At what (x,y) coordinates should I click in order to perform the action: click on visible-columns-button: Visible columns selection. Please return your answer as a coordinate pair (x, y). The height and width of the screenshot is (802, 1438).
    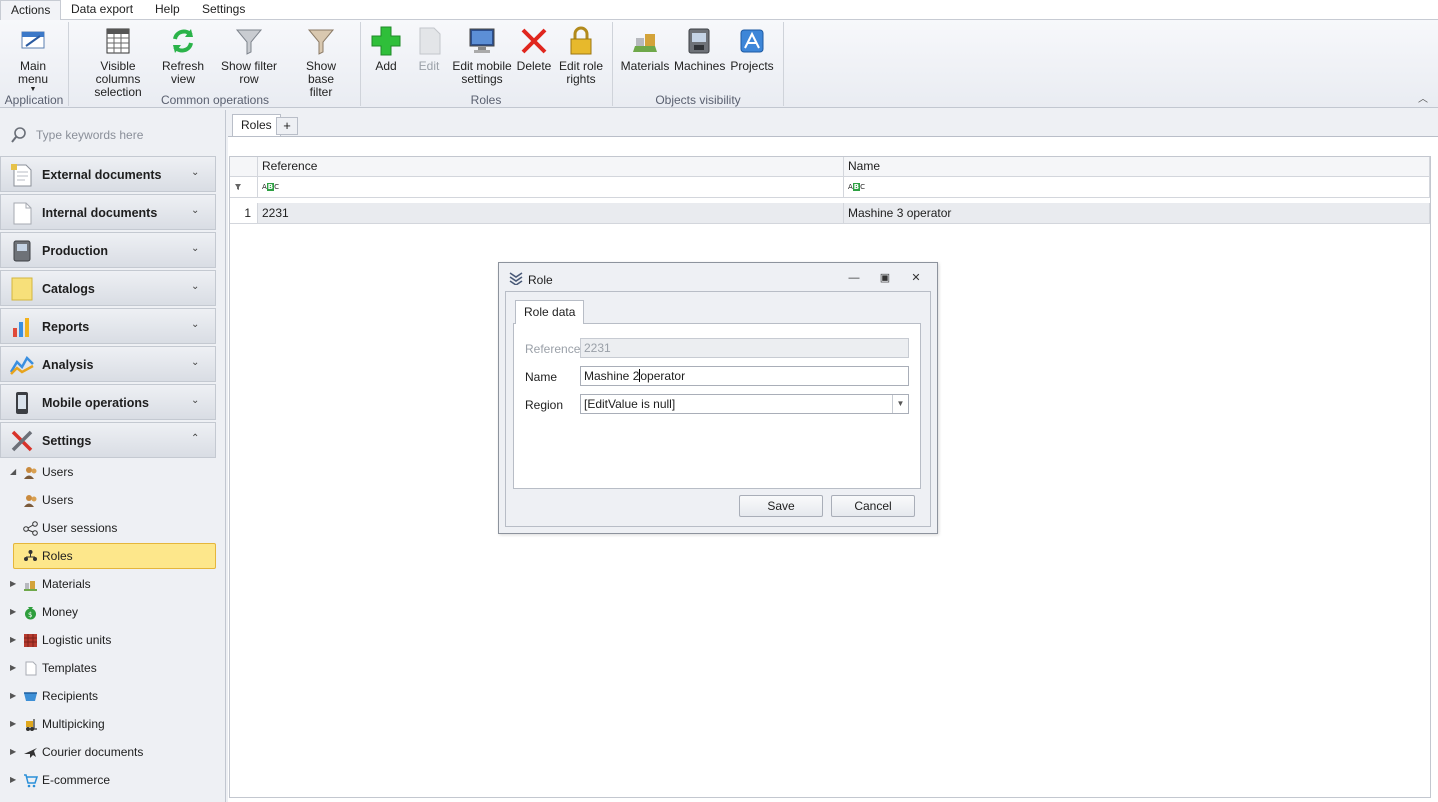
    Looking at the image, I should click on (118, 61).